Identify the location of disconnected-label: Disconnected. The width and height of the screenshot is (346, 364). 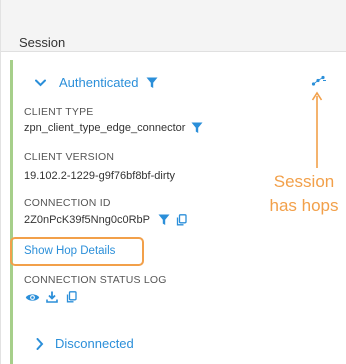
(94, 343).